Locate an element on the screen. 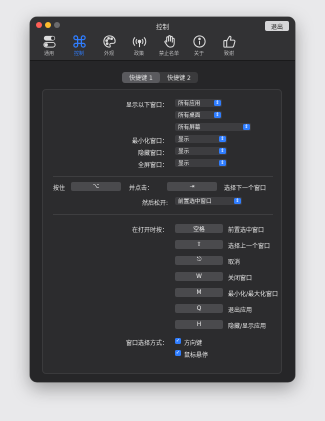 This screenshot has width=325, height=421. shortcut-key: ⎋ is located at coordinates (199, 260).